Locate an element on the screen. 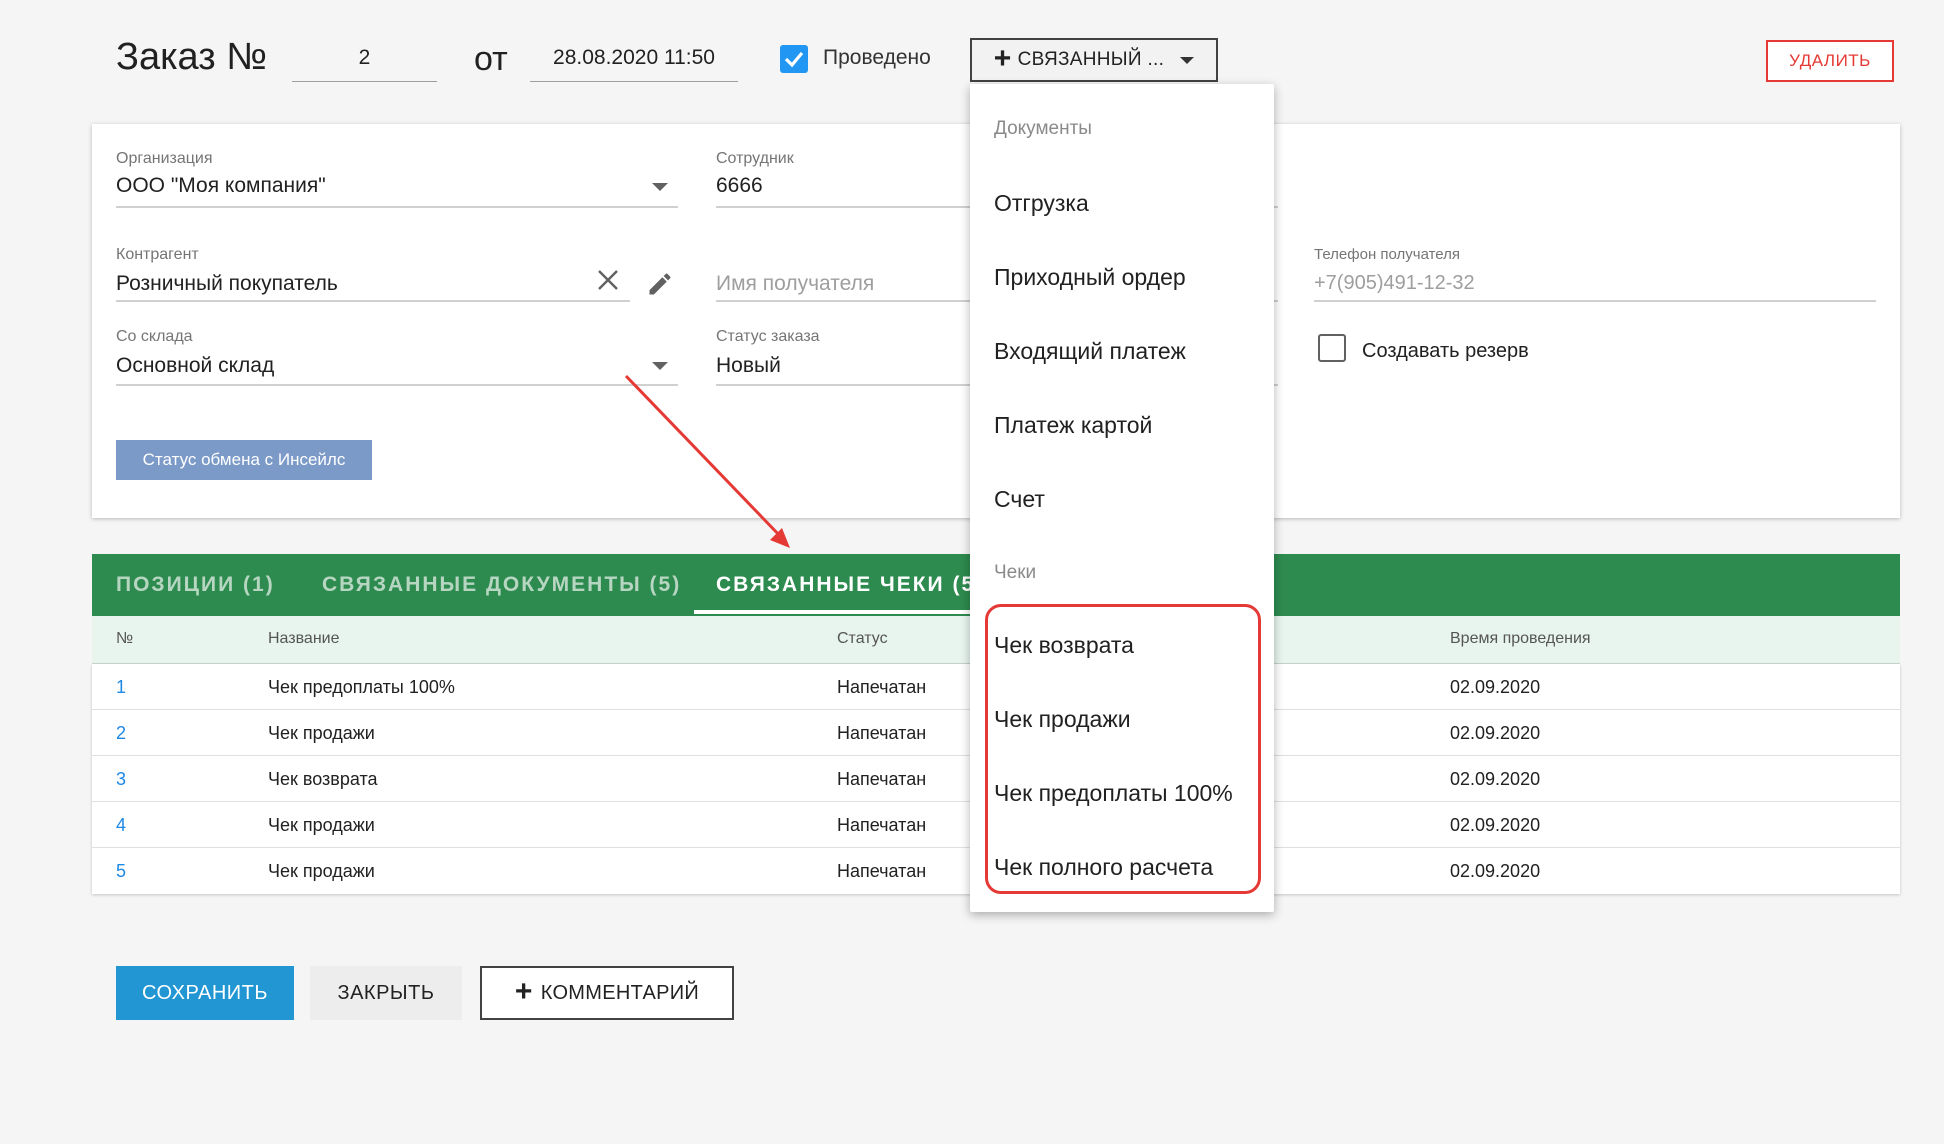 The image size is (1944, 1144). organization-underline is located at coordinates (397, 207).